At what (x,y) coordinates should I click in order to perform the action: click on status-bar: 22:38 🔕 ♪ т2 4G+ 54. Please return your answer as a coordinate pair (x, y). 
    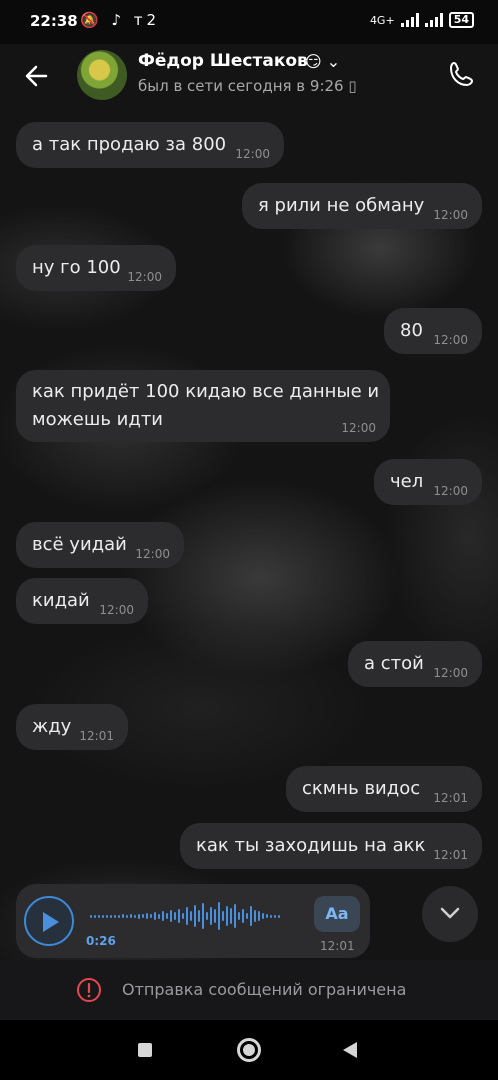
    Looking at the image, I should click on (249, 22).